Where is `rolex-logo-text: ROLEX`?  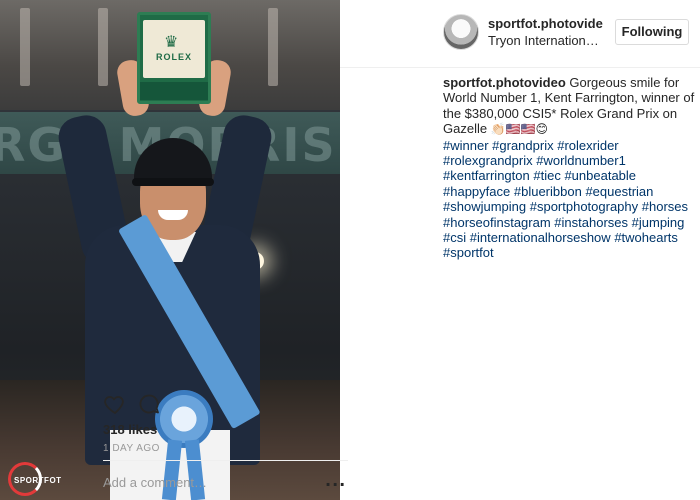
rolex-logo-text: ROLEX is located at coordinates (173, 57).